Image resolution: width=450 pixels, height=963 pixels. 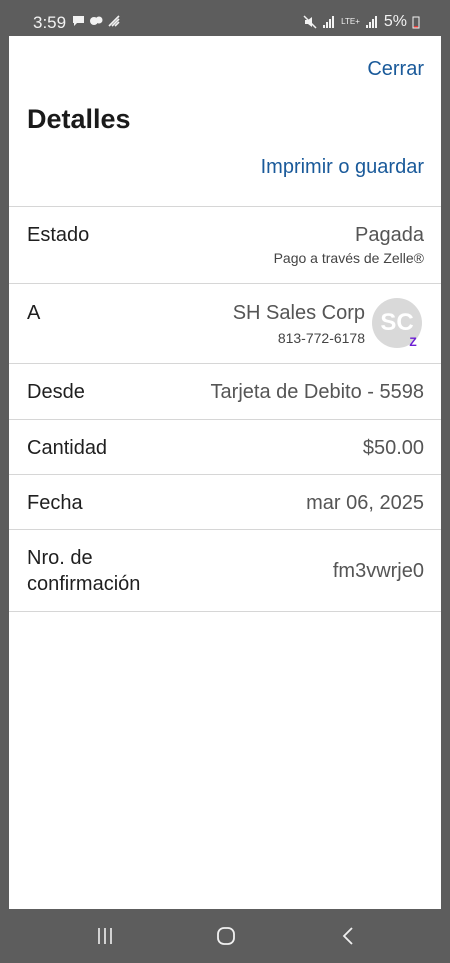 I want to click on confirmation-label-line1: Nro. de, so click(x=60, y=558).